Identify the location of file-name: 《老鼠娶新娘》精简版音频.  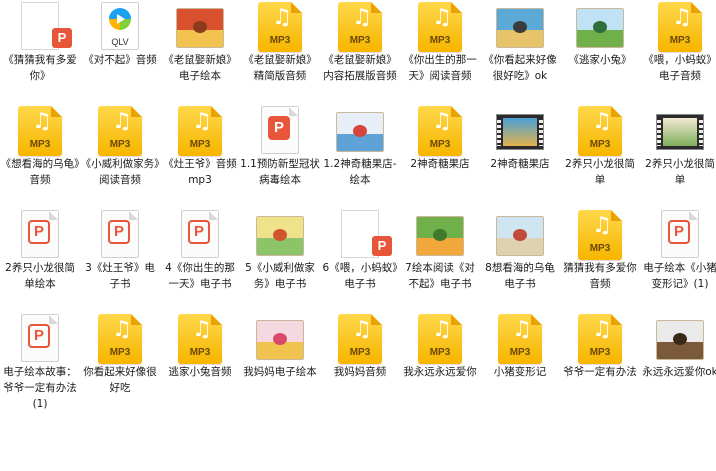
(280, 68).